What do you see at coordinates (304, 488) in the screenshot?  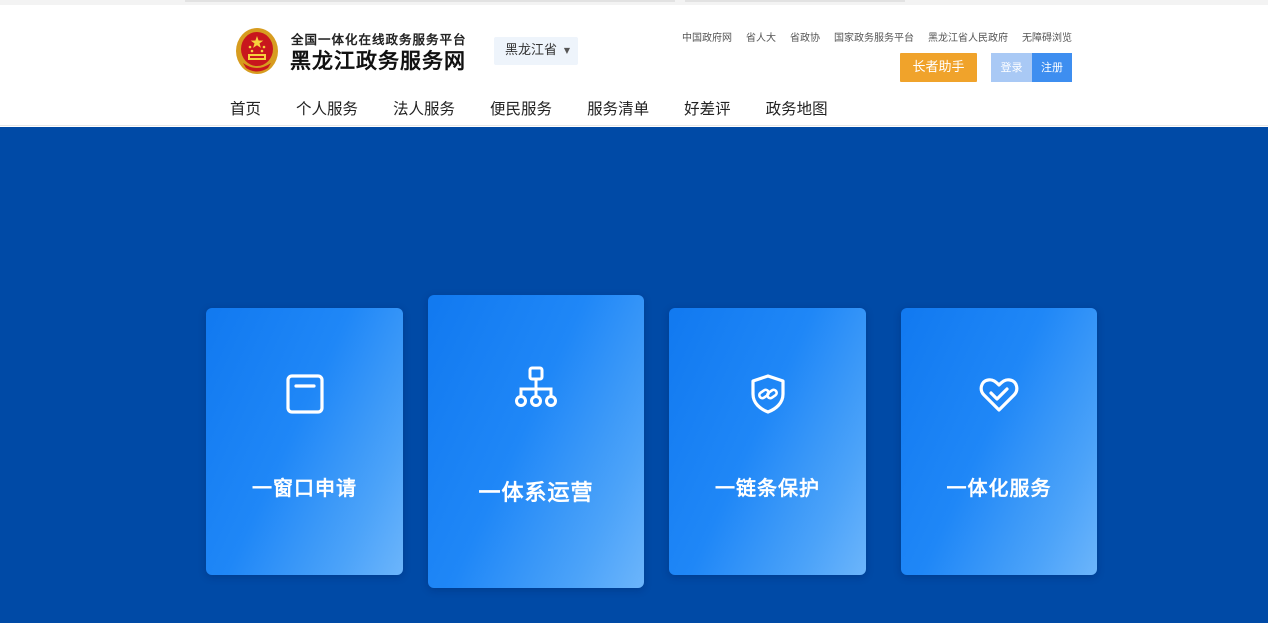 I see `card-label: 一窗口申请` at bounding box center [304, 488].